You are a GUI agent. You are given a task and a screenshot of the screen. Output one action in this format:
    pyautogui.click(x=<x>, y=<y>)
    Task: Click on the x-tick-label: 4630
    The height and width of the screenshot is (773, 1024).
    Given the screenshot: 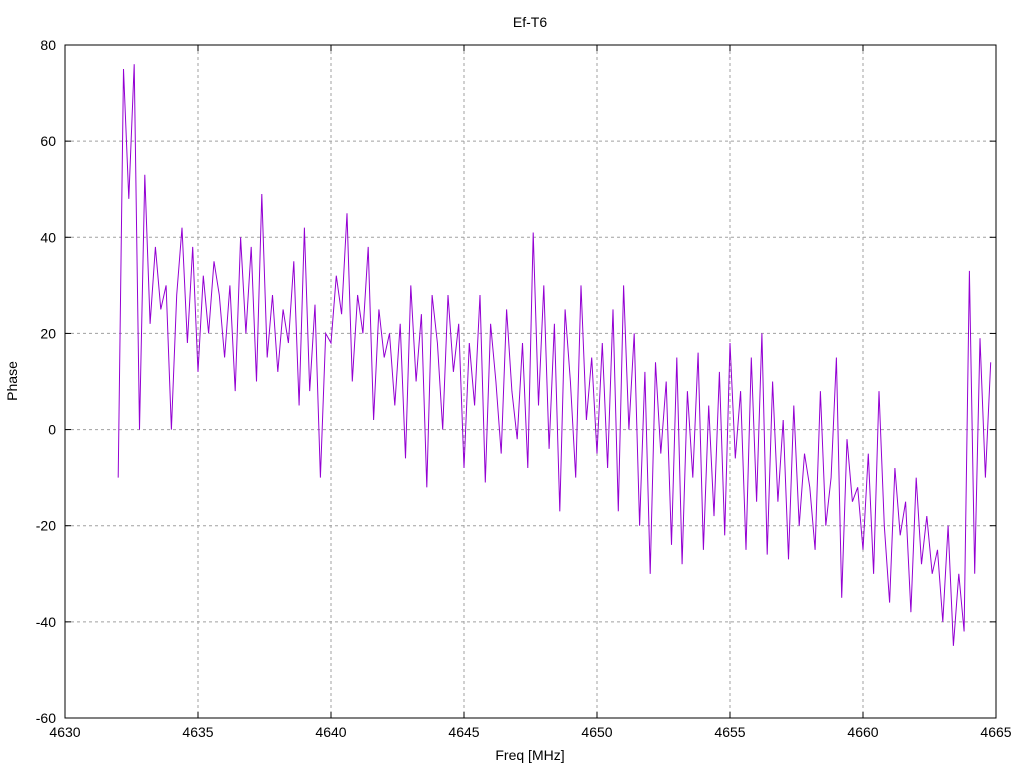 What is the action you would take?
    pyautogui.click(x=64, y=732)
    